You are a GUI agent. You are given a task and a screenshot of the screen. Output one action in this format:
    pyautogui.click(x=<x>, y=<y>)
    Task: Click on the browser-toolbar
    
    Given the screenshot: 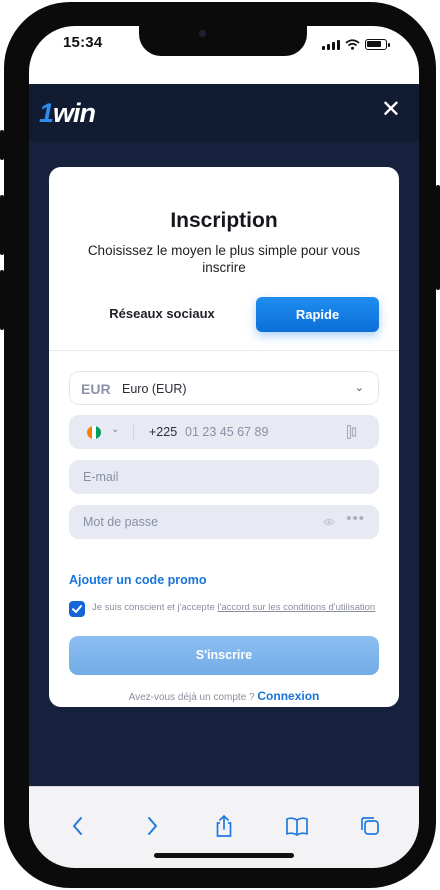 What is the action you would take?
    pyautogui.click(x=224, y=827)
    